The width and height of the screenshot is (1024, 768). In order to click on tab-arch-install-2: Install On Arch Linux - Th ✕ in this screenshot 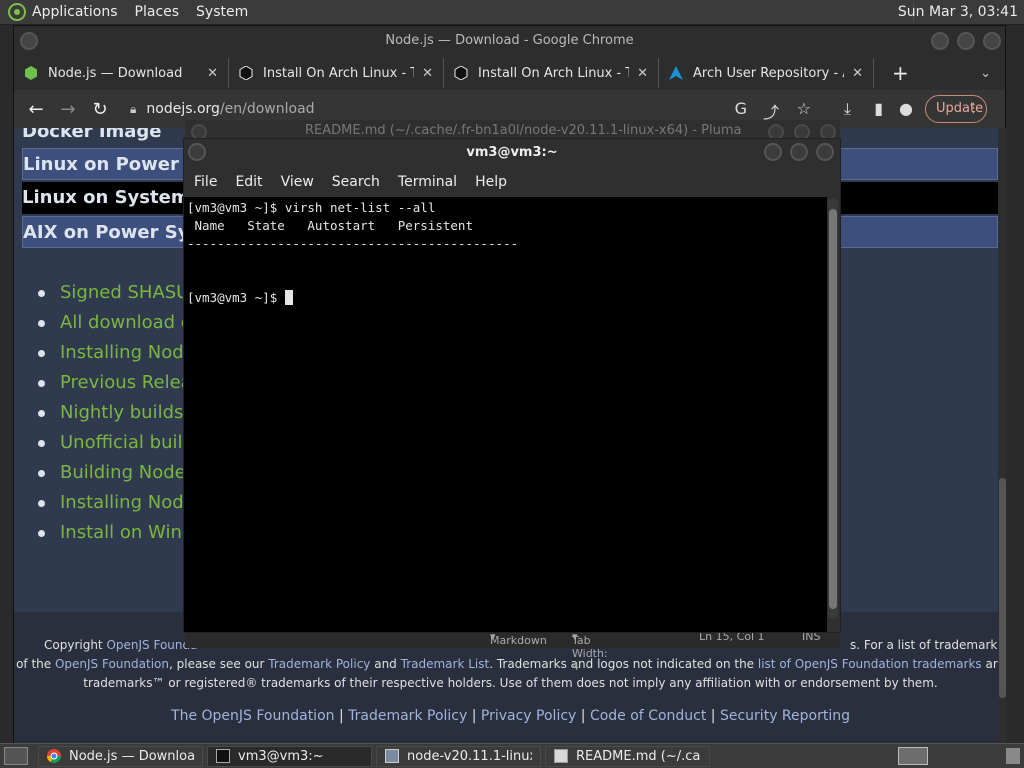, I will do `click(551, 73)`.